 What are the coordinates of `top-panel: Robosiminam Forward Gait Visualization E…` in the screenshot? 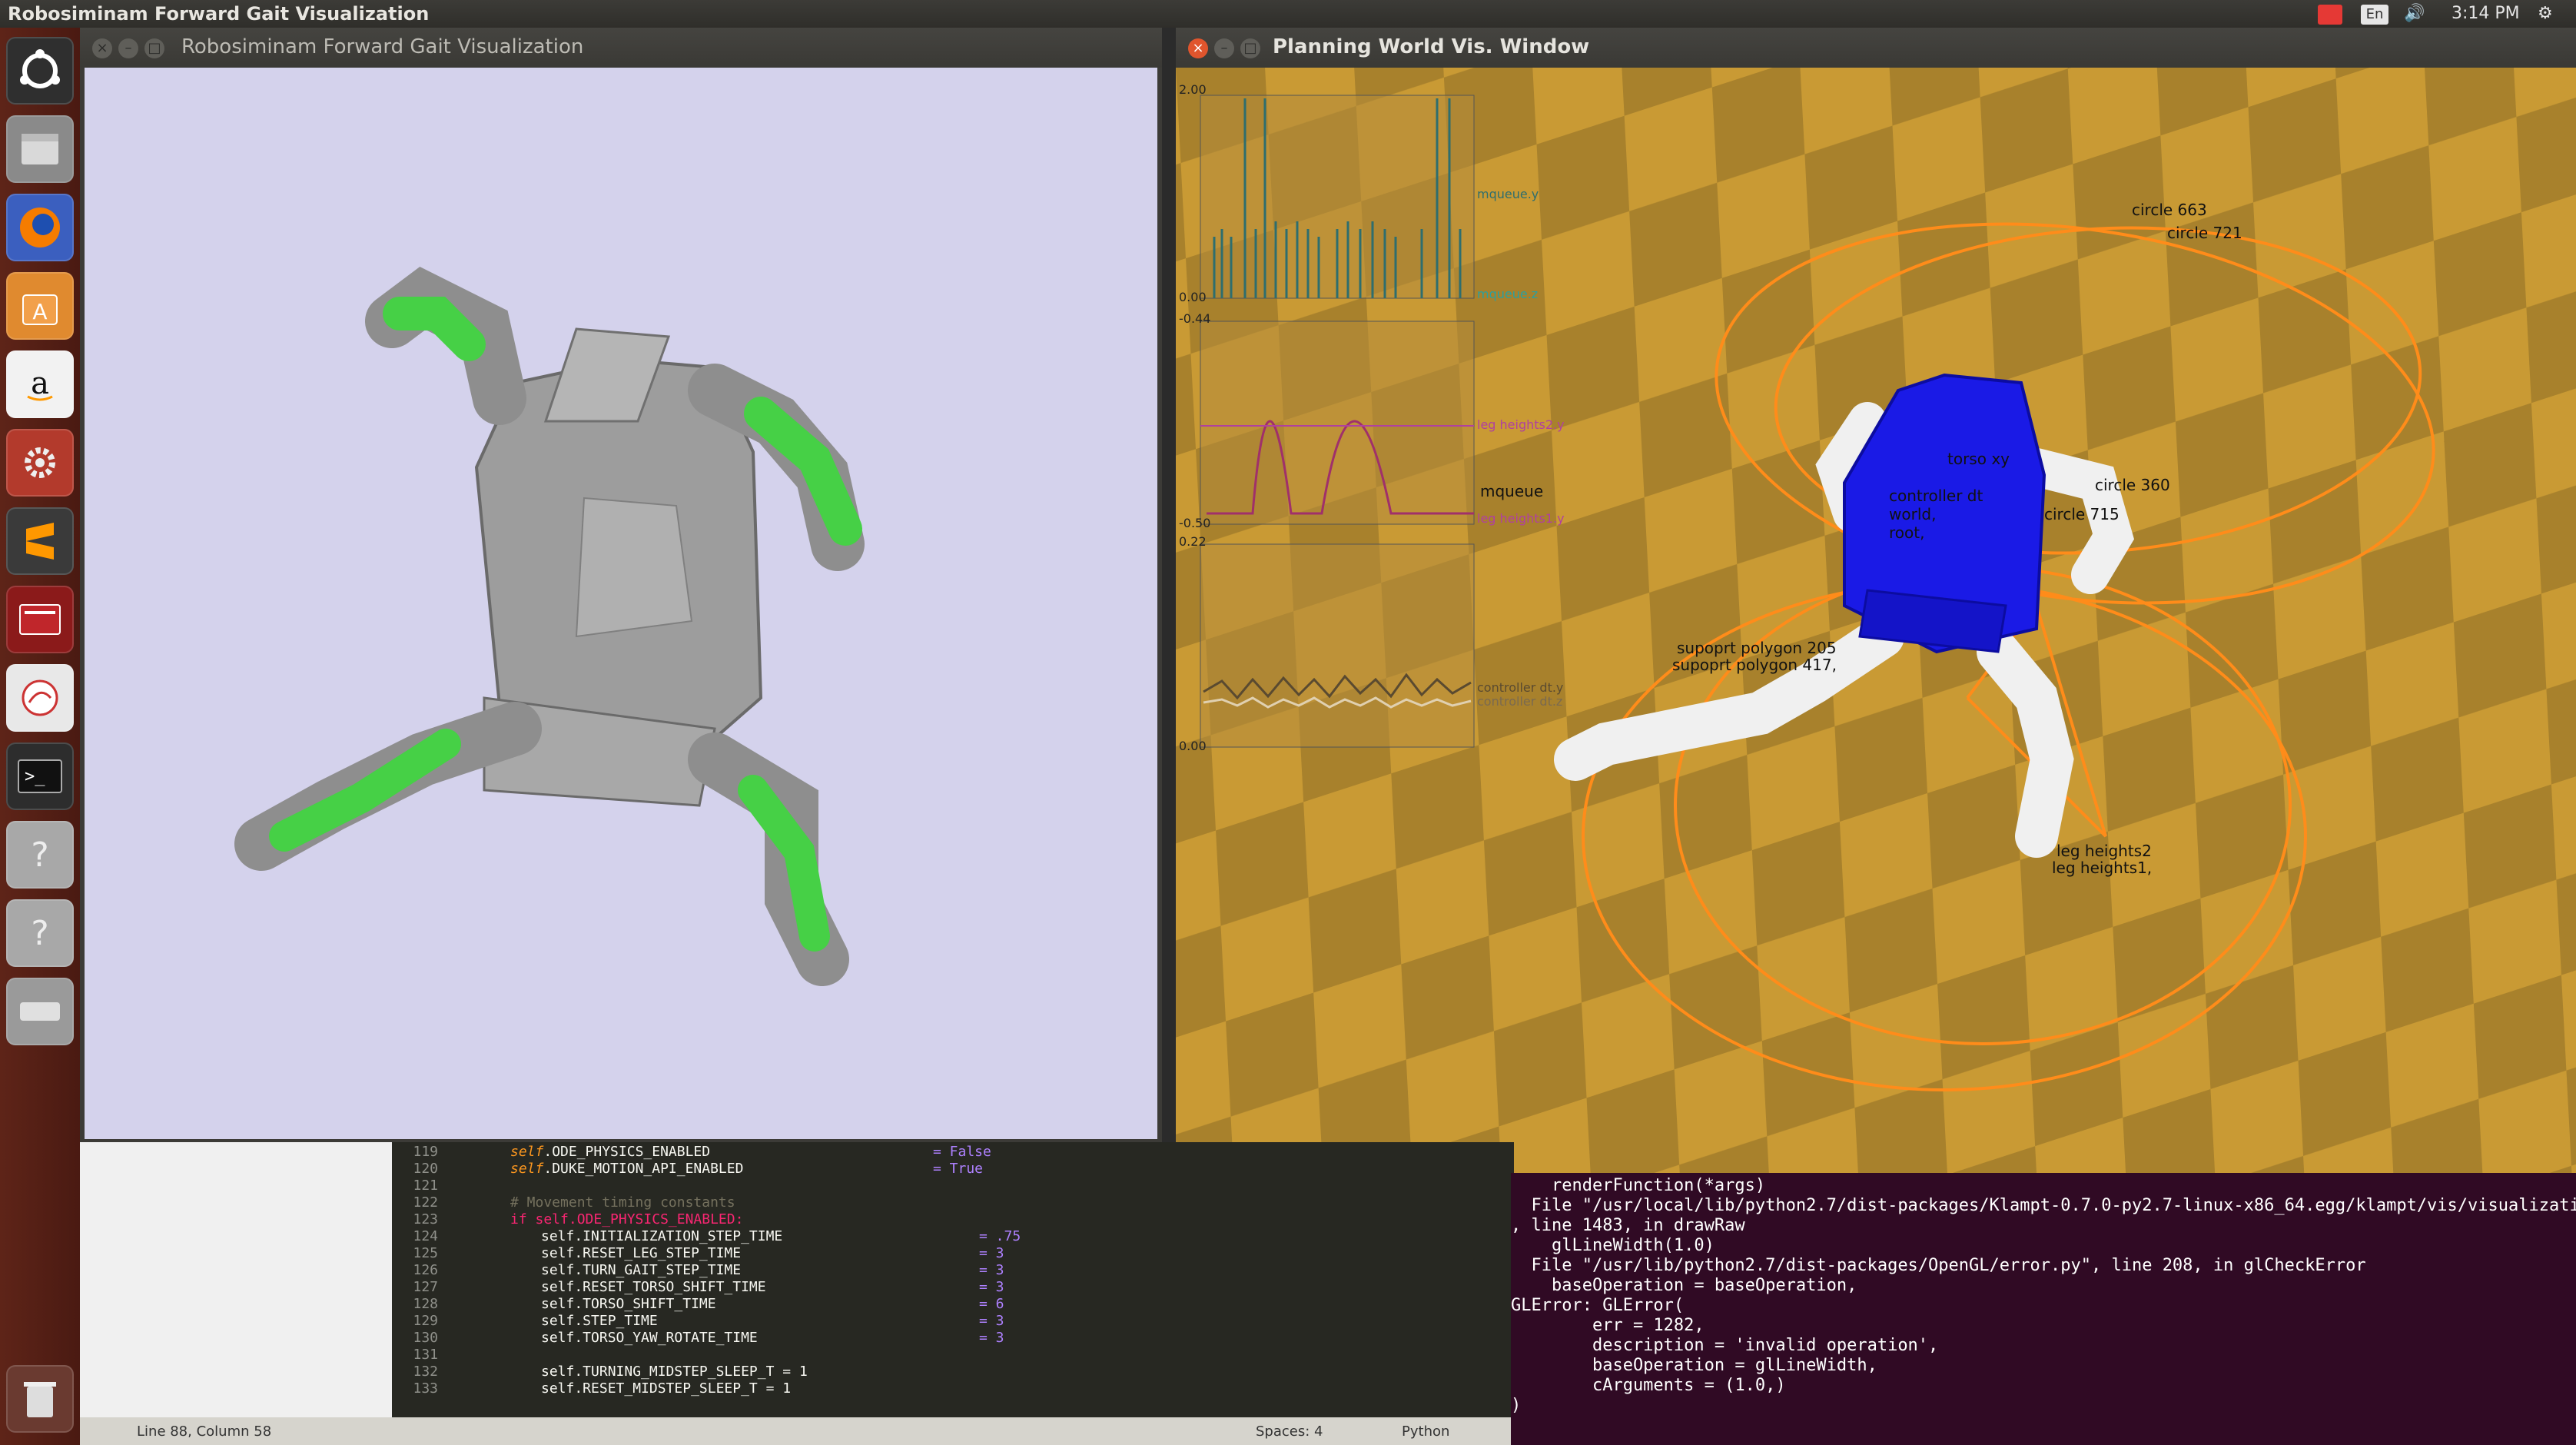 It's located at (1288, 14).